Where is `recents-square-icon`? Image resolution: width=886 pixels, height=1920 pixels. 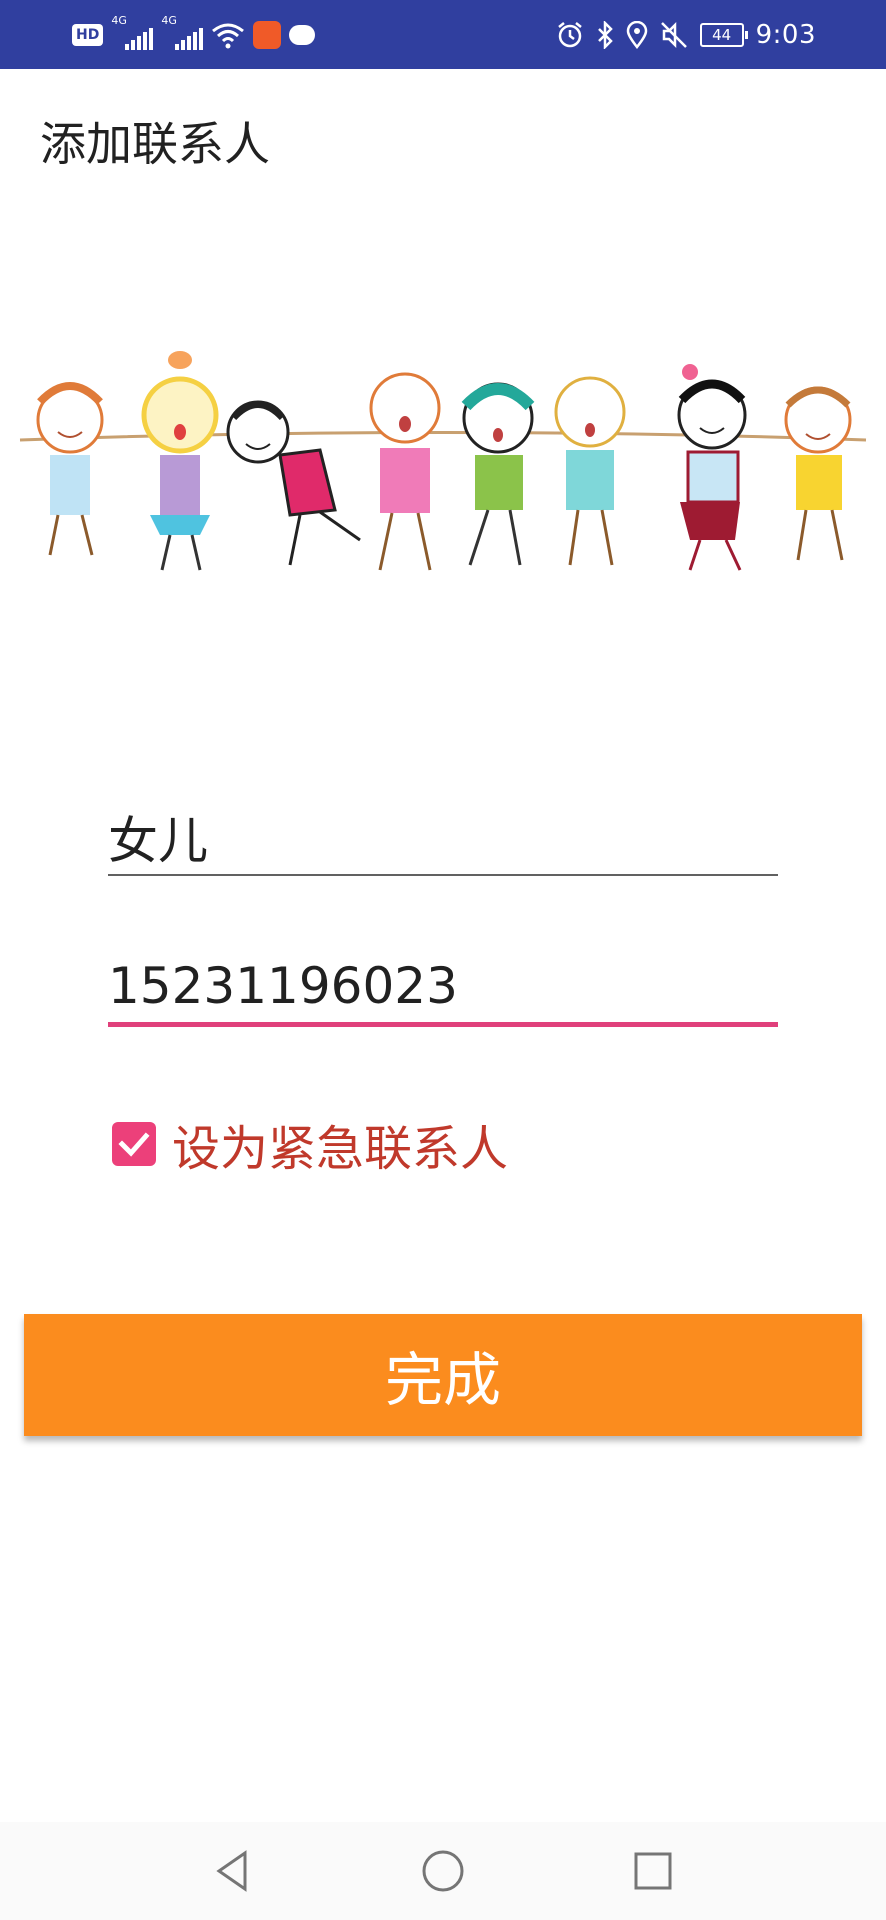 recents-square-icon is located at coordinates (653, 1871).